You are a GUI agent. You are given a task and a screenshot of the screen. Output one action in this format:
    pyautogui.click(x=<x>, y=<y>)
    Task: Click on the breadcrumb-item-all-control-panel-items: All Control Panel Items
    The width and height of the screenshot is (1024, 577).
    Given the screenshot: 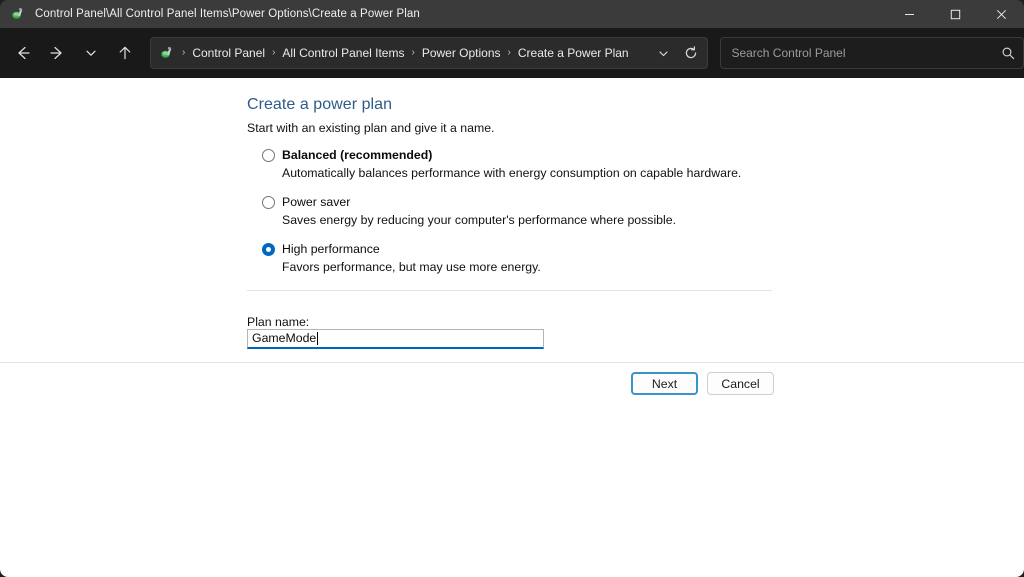 What is the action you would take?
    pyautogui.click(x=343, y=53)
    